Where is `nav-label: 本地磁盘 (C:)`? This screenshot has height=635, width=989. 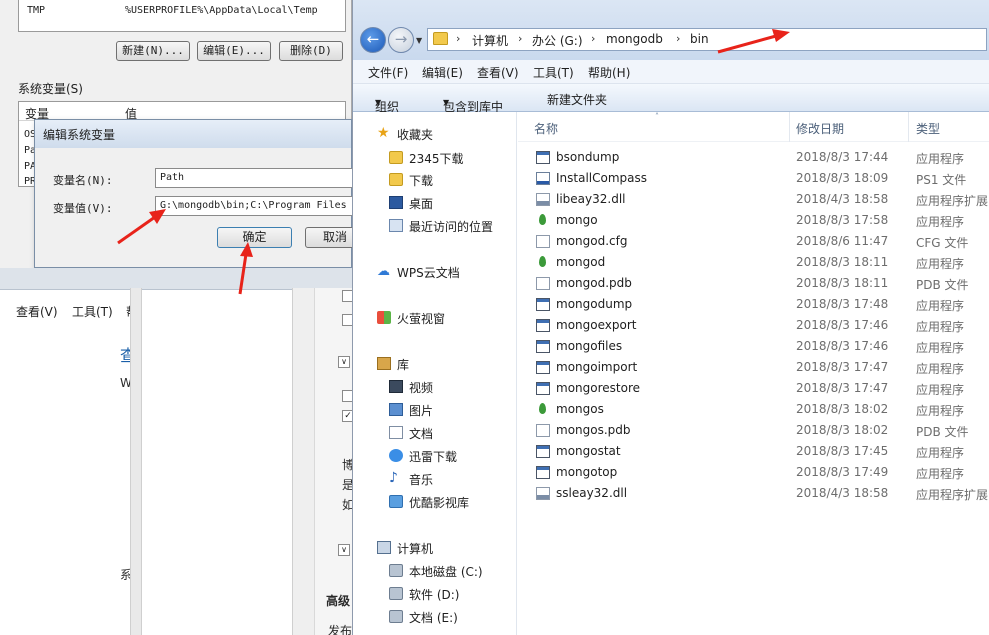
nav-label: 本地磁盘 (C:) is located at coordinates (446, 572).